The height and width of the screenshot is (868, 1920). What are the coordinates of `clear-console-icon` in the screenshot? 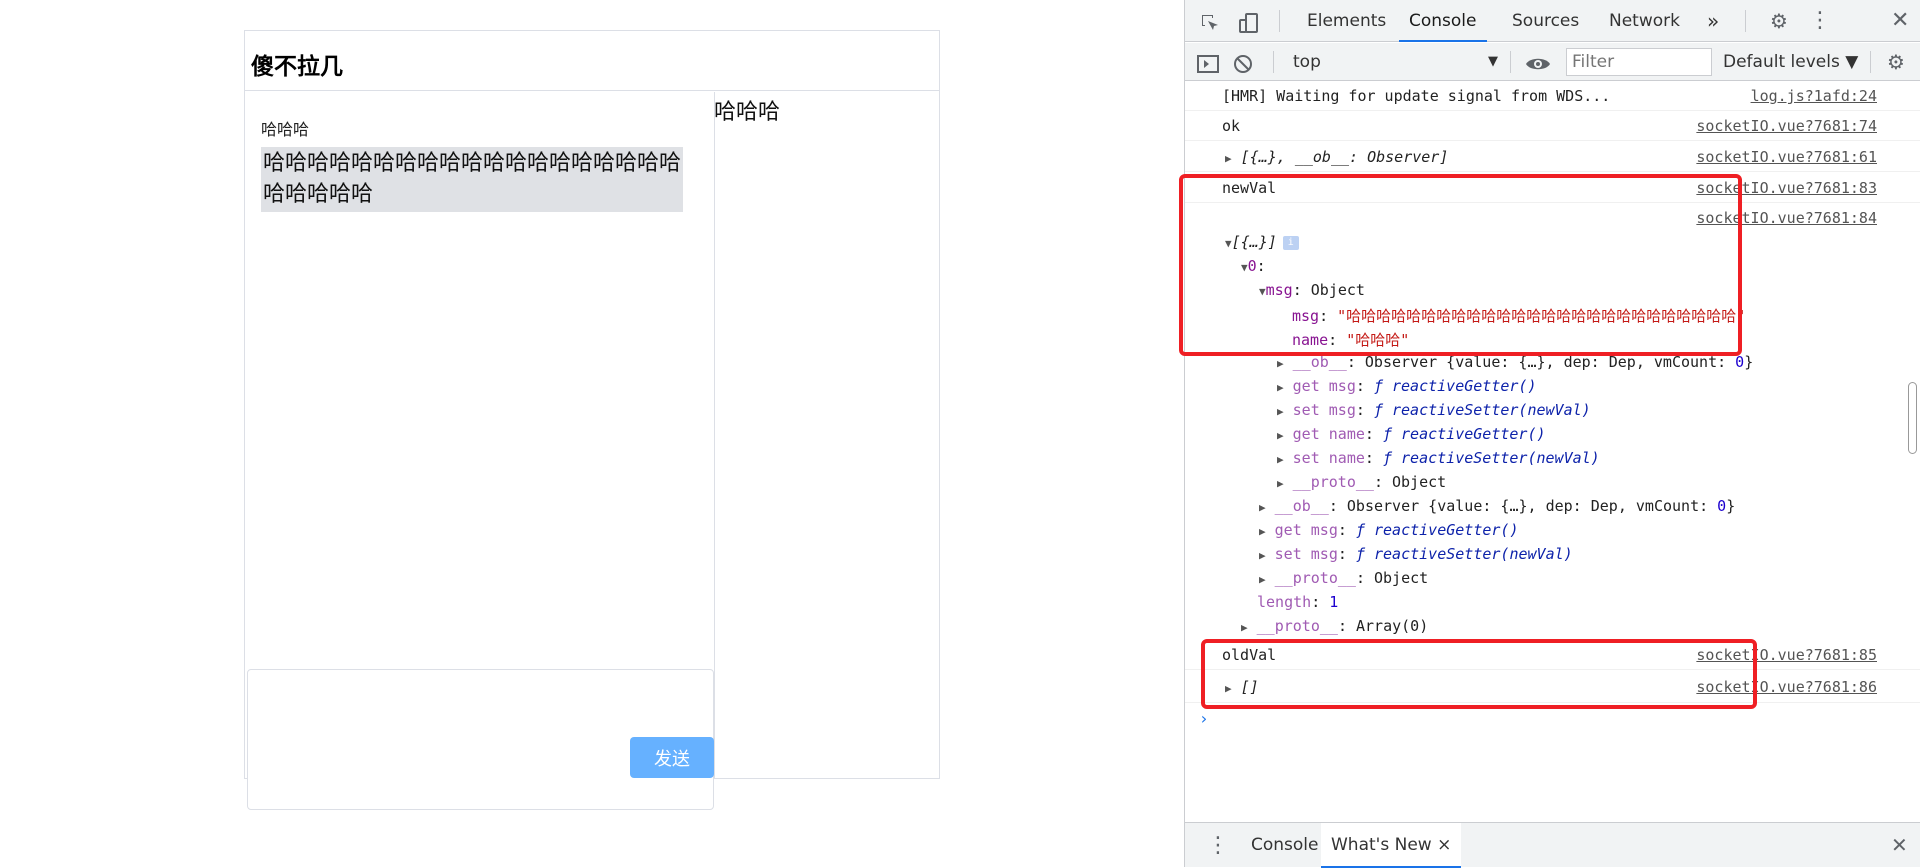 It's located at (1243, 62).